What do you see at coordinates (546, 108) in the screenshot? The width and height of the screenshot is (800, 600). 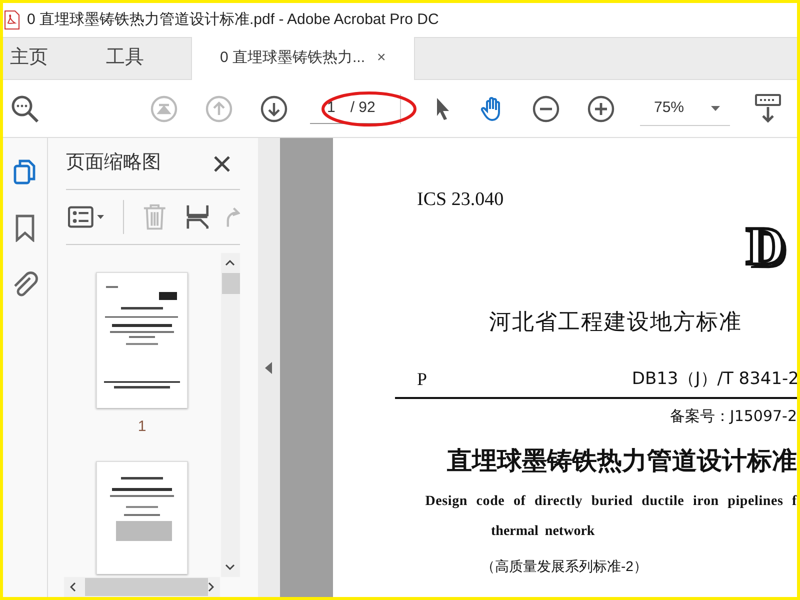 I see `zoom-out-icon` at bounding box center [546, 108].